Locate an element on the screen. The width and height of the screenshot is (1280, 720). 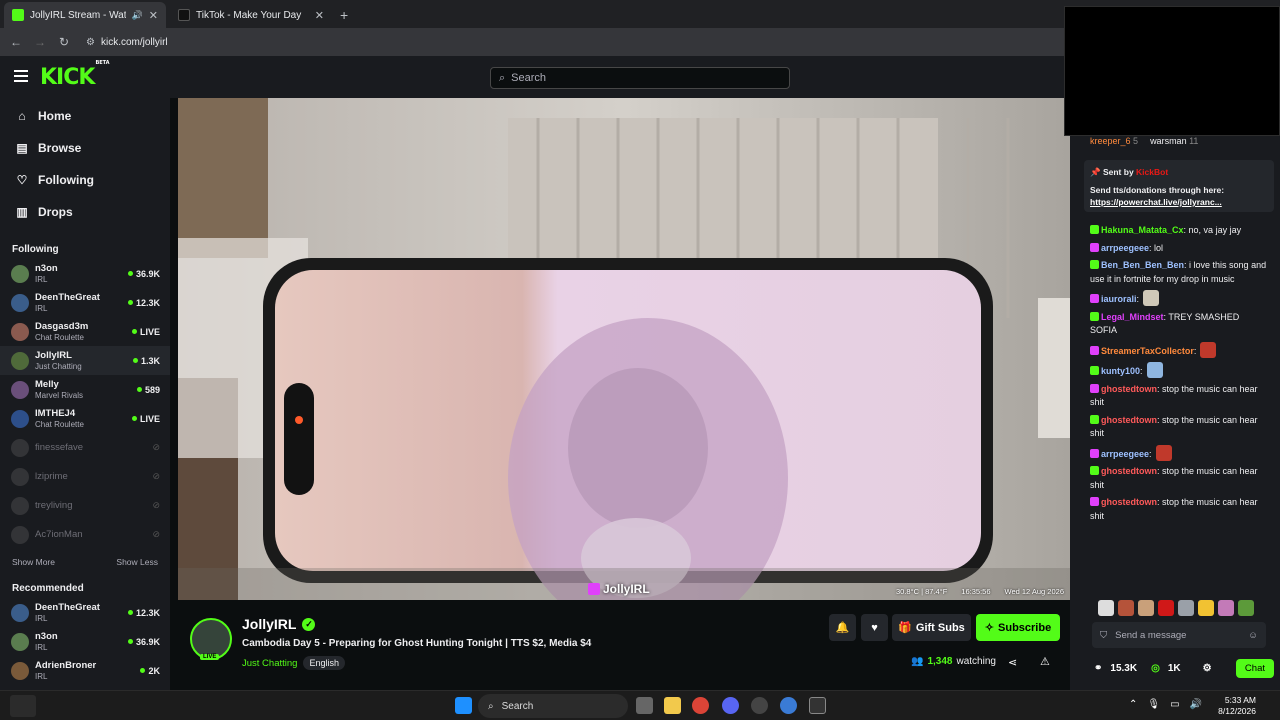
chat-message: StreamerTaxCollector: is located at coordinates (1179, 350).